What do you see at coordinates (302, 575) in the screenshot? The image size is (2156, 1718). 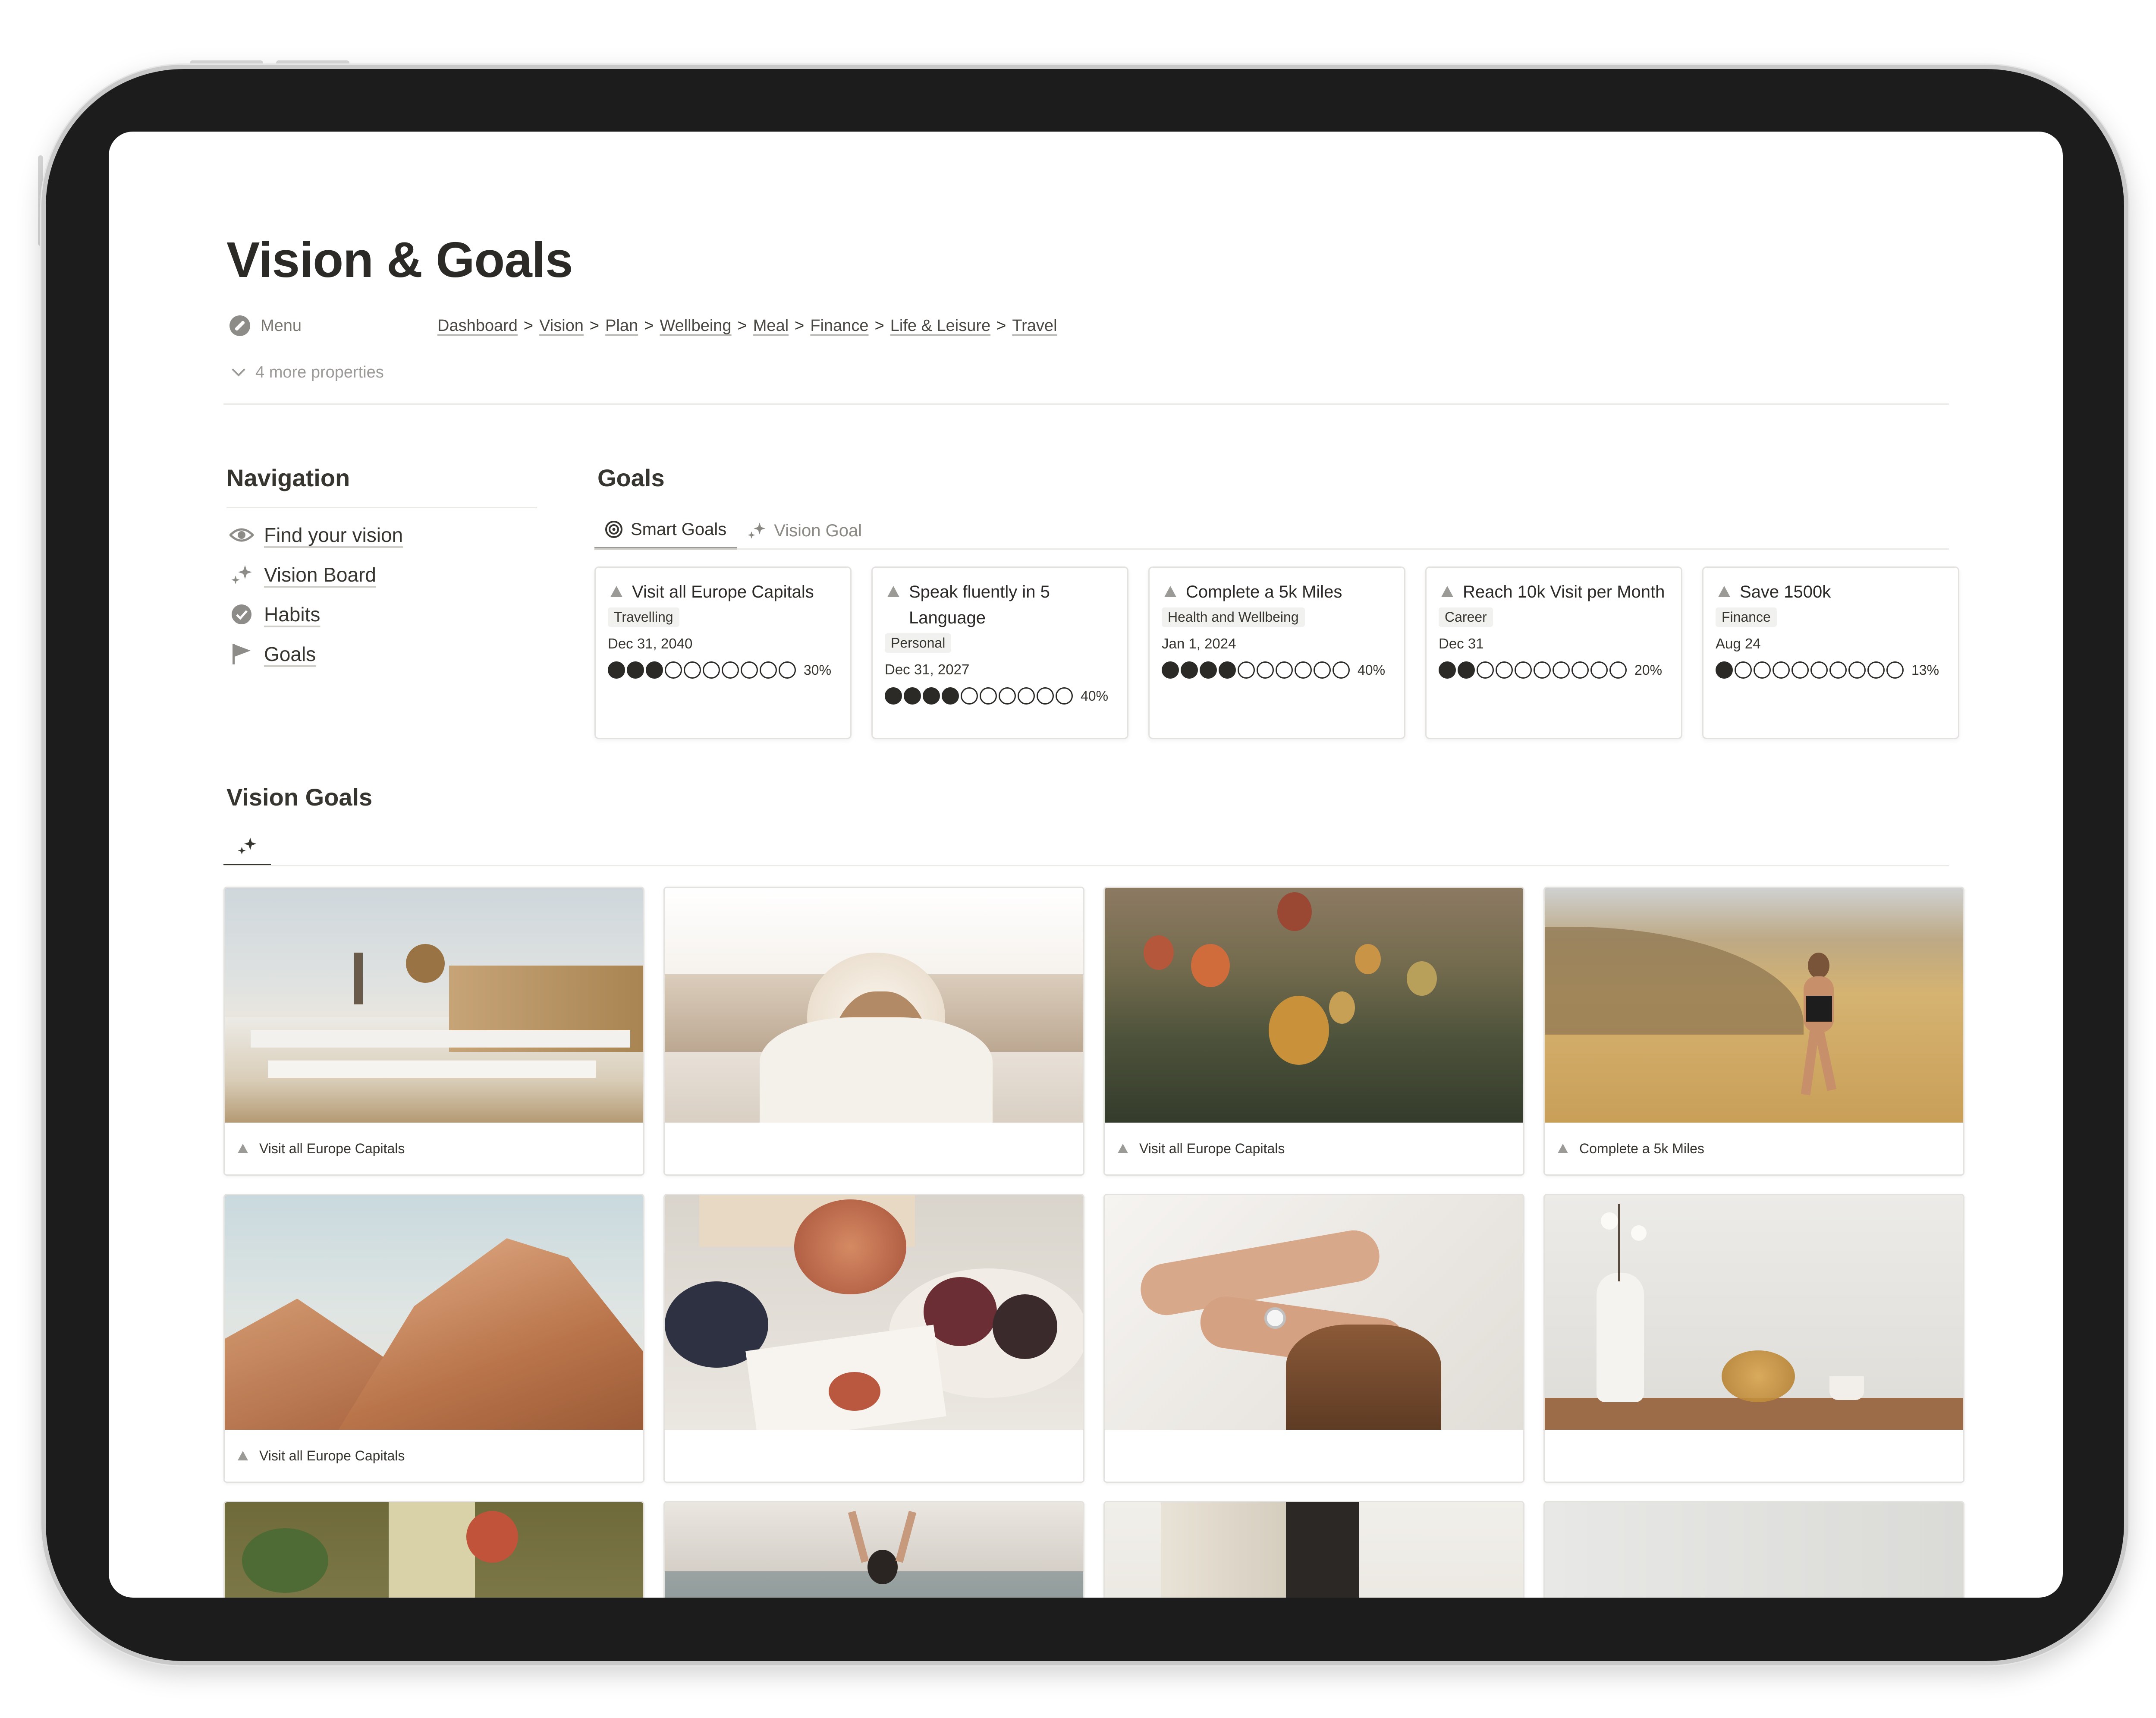 I see `nav-item-vision-board: Vision Board` at bounding box center [302, 575].